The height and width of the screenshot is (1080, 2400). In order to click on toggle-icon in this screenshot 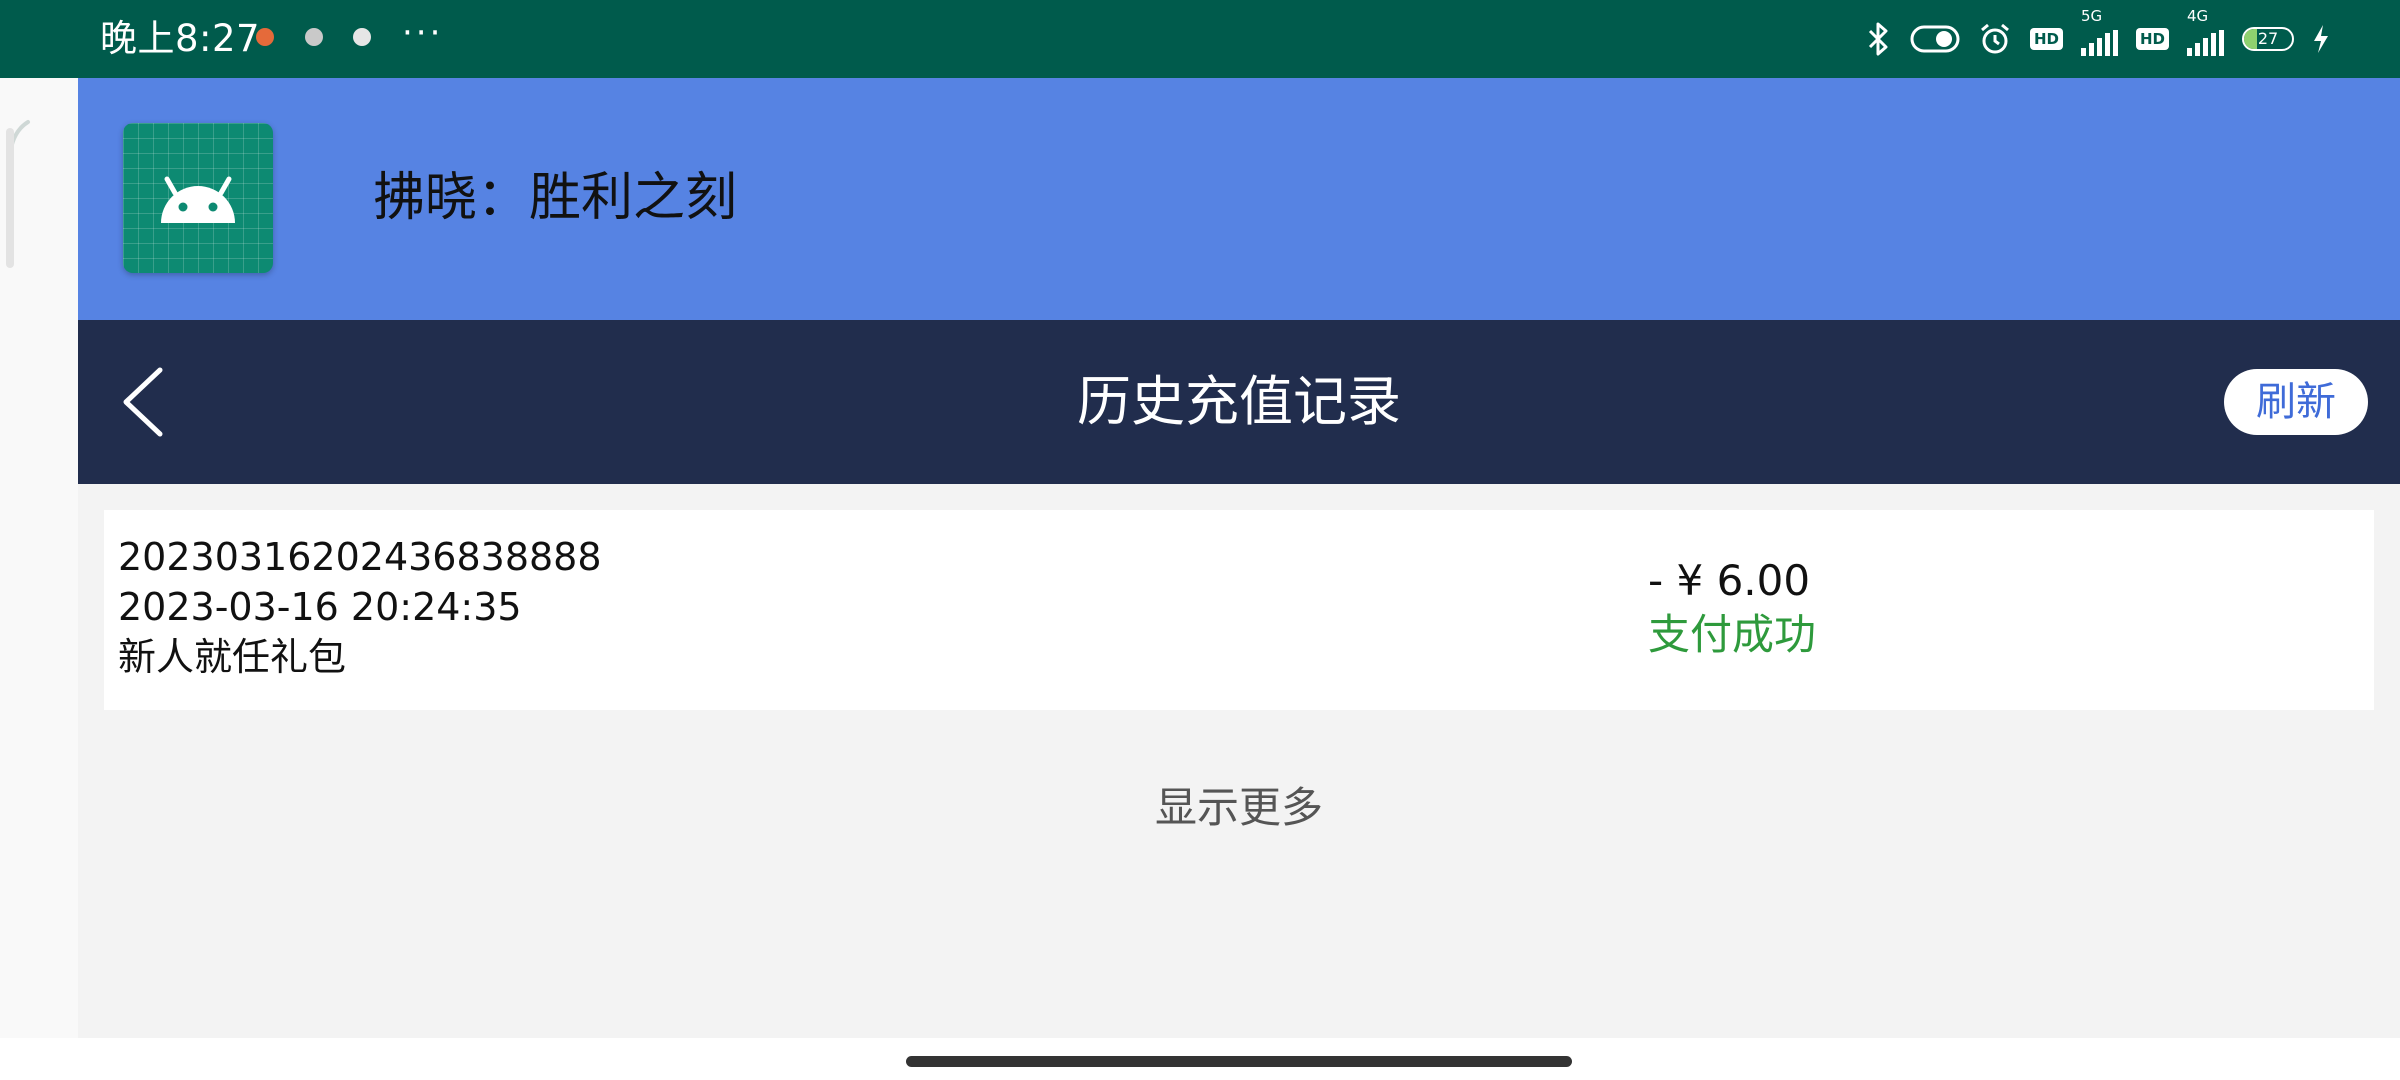, I will do `click(1935, 39)`.